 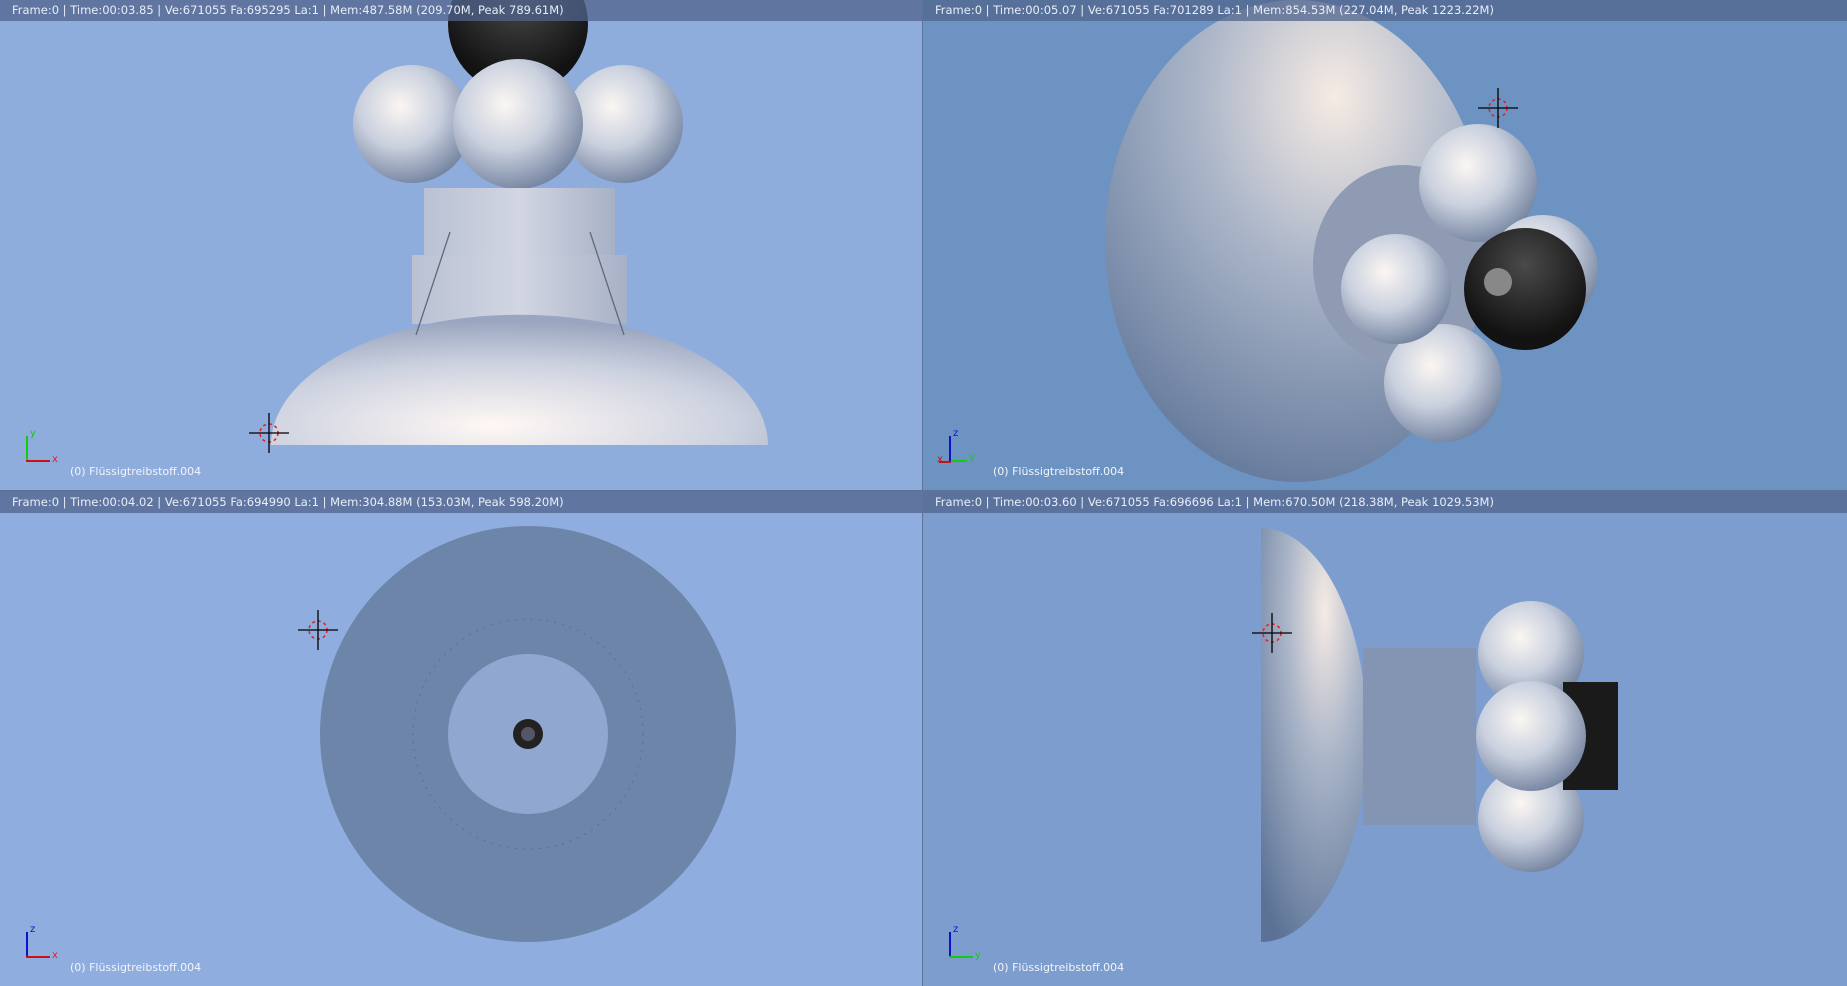 I want to click on axis-gizmo-icon: y x, so click(x=45, y=448).